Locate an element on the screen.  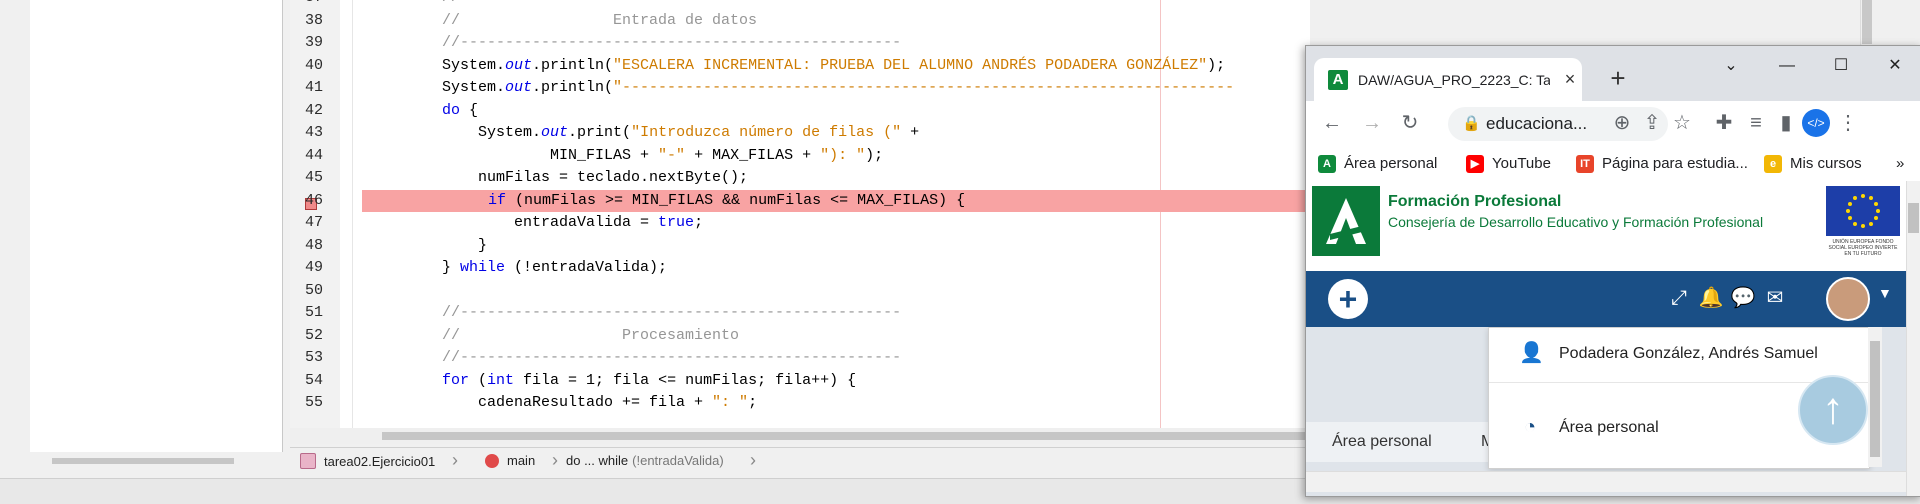
line-number: 43 is located at coordinates (313, 132).